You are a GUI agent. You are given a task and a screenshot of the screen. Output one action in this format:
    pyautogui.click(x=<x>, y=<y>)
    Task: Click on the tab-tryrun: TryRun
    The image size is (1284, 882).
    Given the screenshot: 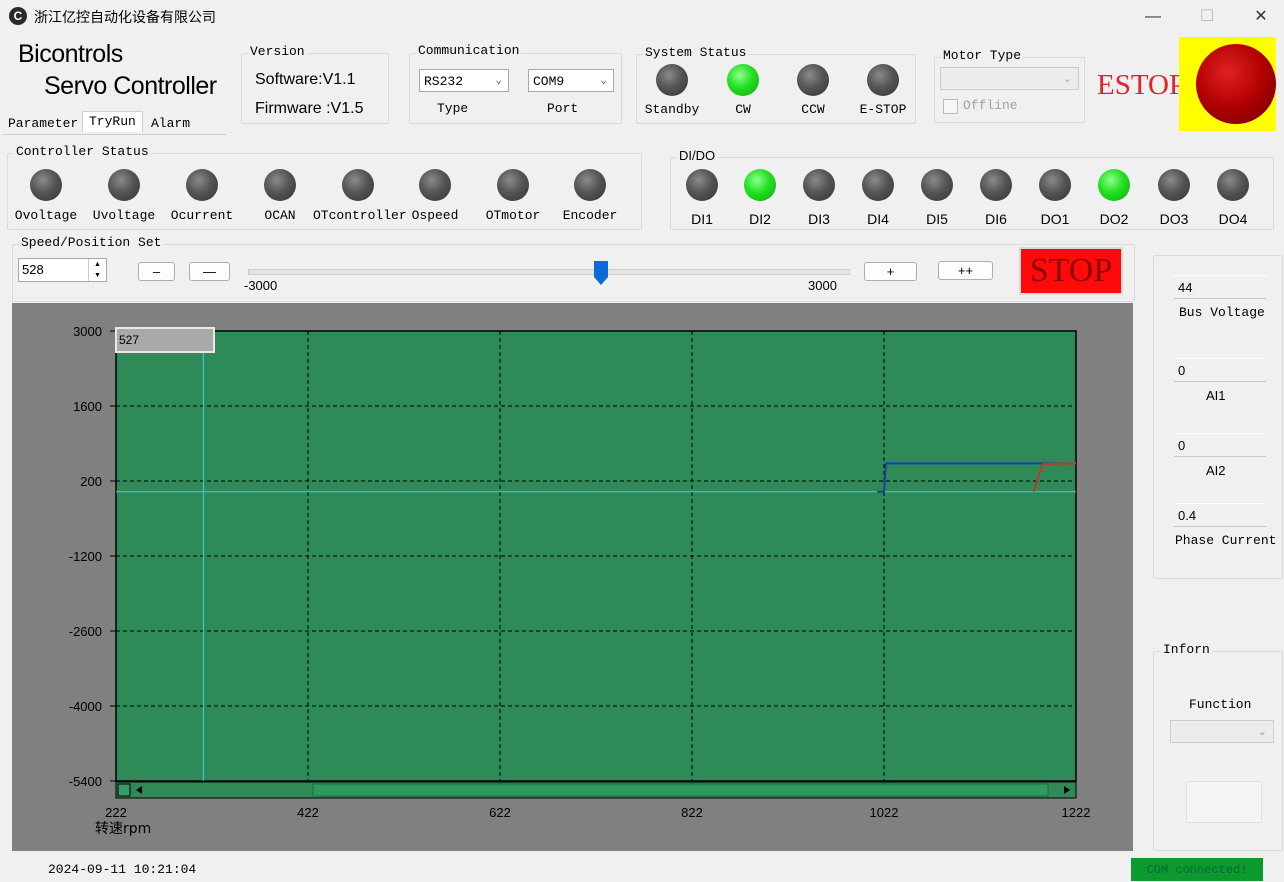 What is the action you would take?
    pyautogui.click(x=112, y=121)
    